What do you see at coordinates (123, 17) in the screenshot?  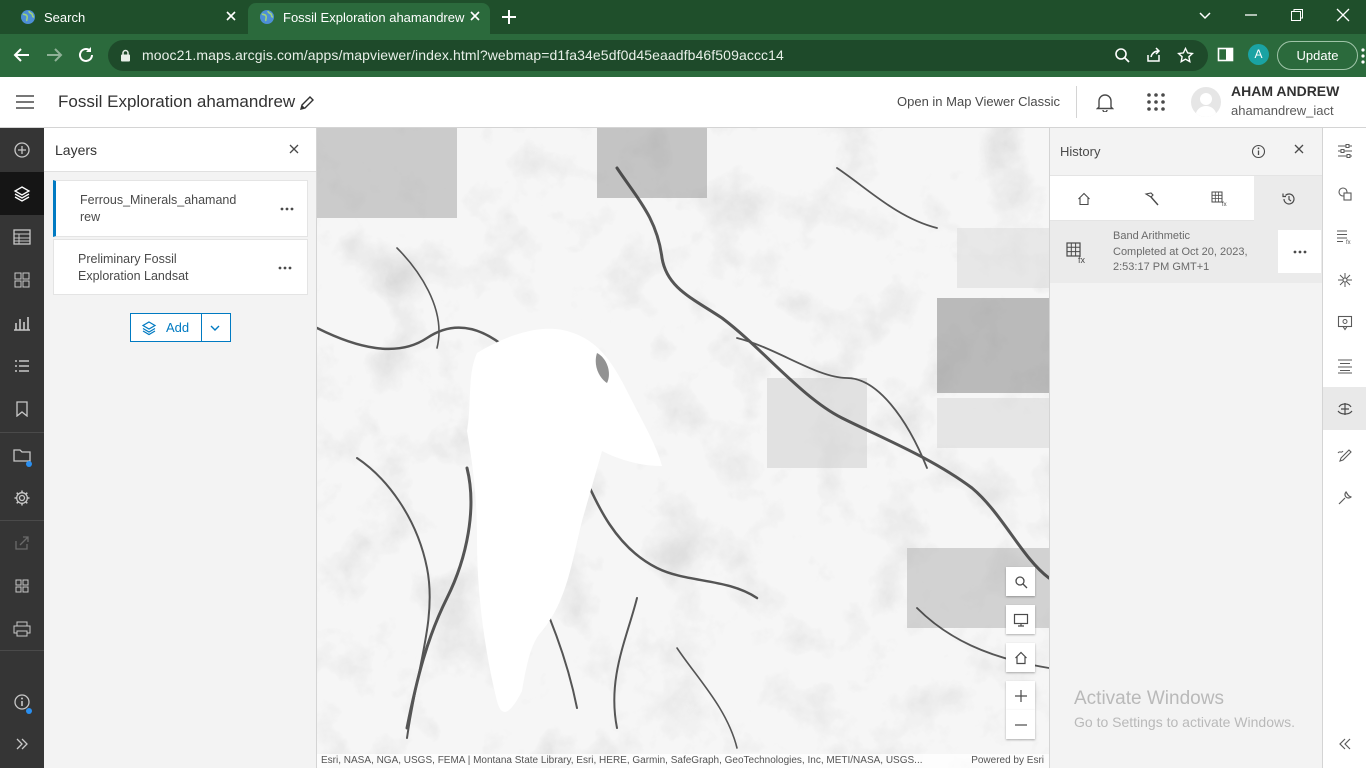 I see `browser-tab-search: Search` at bounding box center [123, 17].